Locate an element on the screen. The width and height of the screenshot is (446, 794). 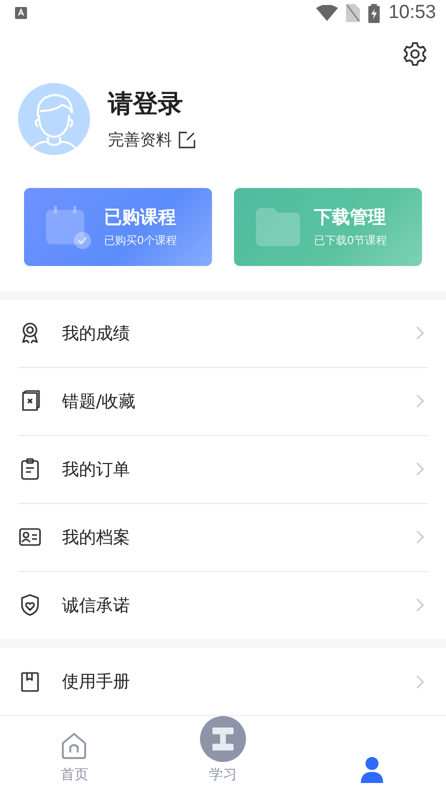
menu-item: 我的成绩 is located at coordinates (223, 334).